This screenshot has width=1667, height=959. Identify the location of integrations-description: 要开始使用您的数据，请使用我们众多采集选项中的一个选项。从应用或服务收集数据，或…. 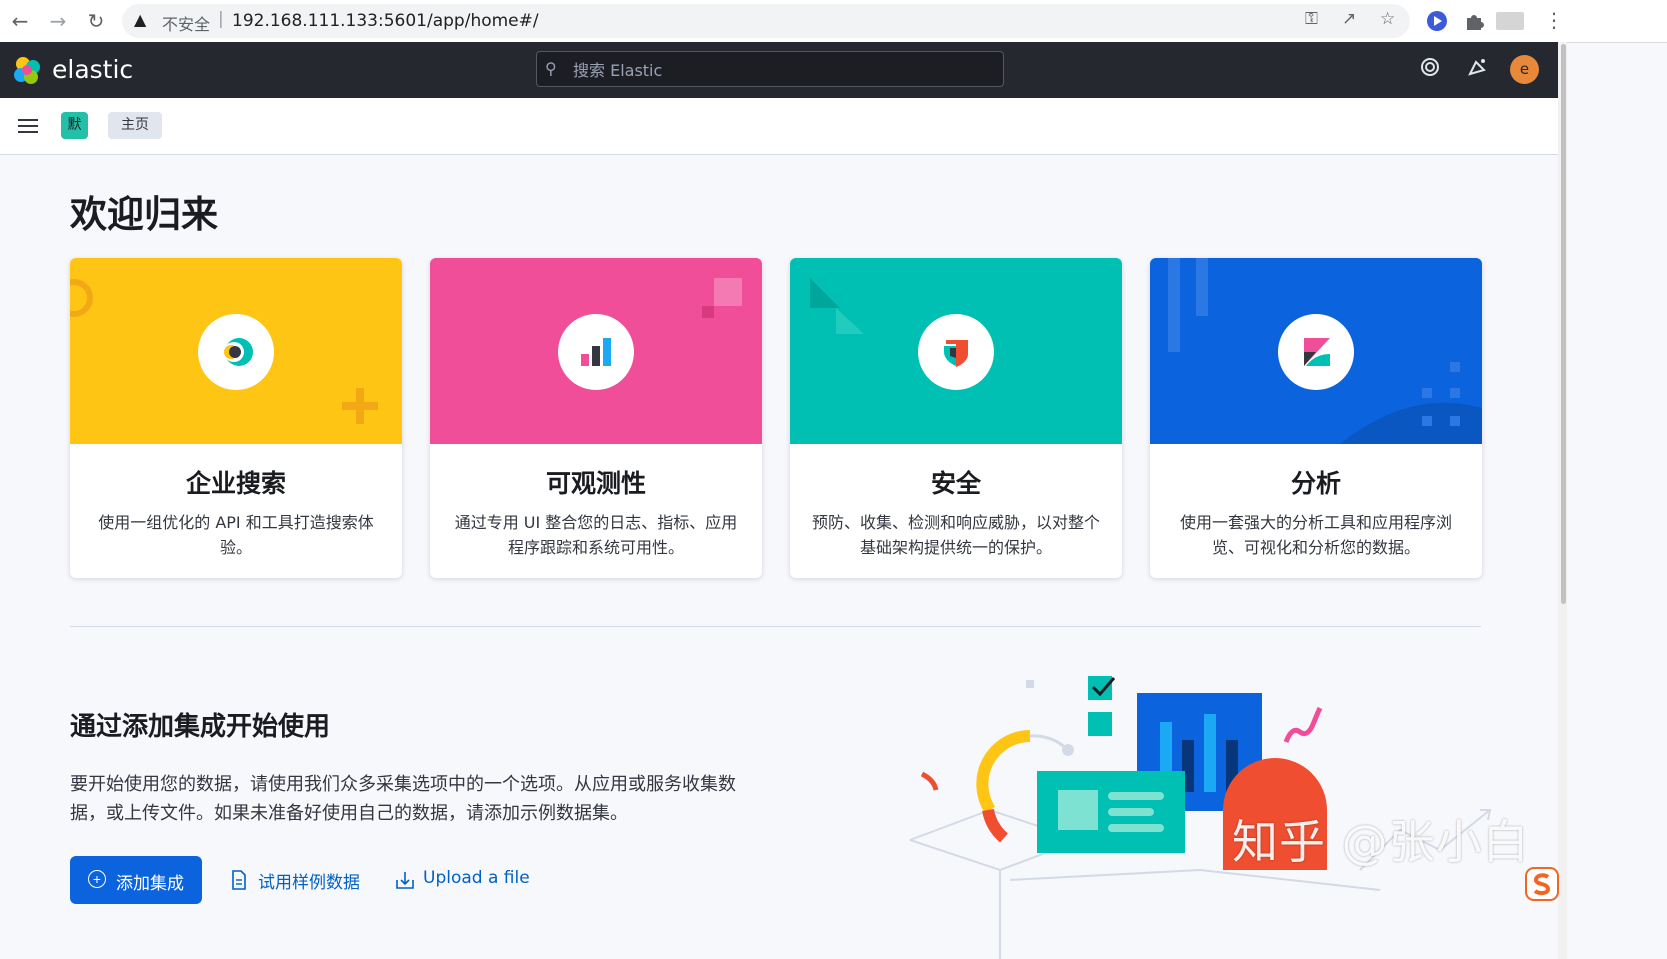
(403, 799).